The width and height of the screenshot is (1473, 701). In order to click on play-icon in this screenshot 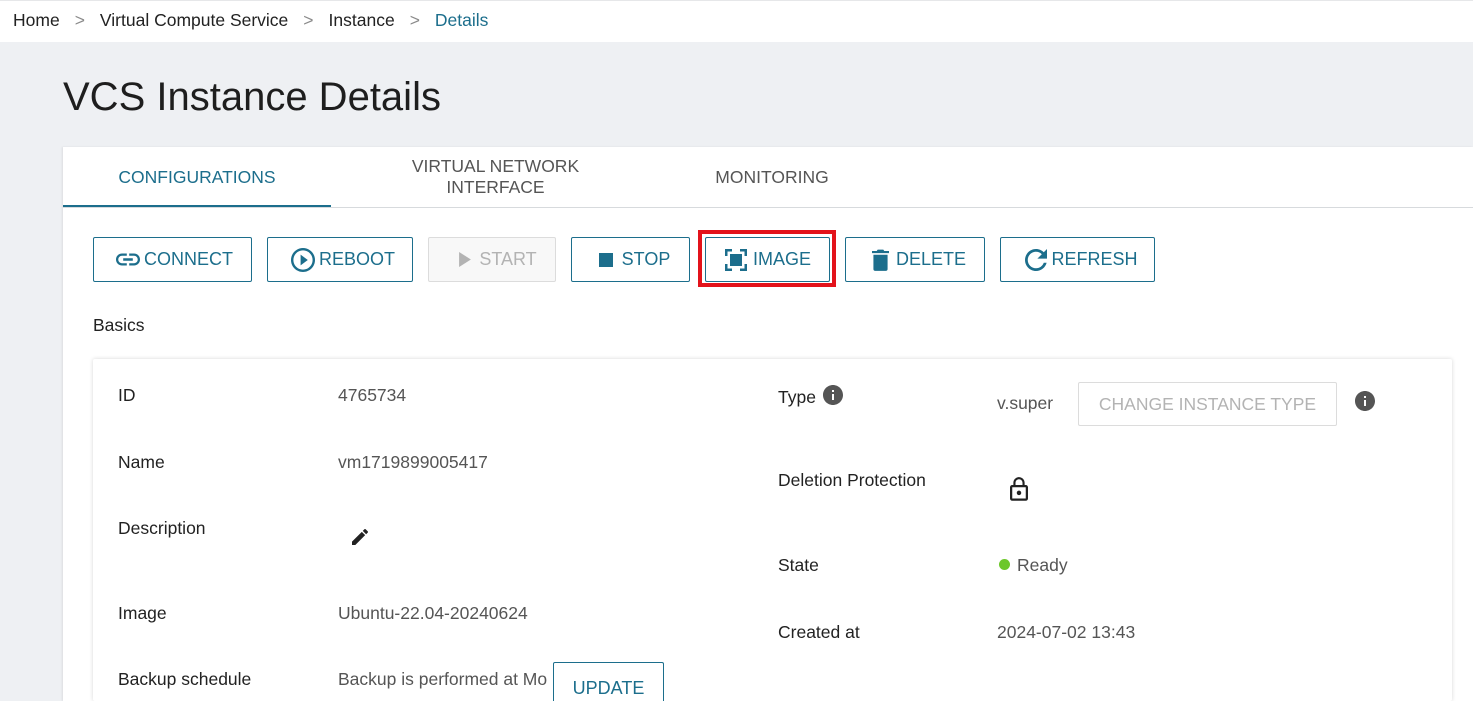, I will do `click(465, 259)`.